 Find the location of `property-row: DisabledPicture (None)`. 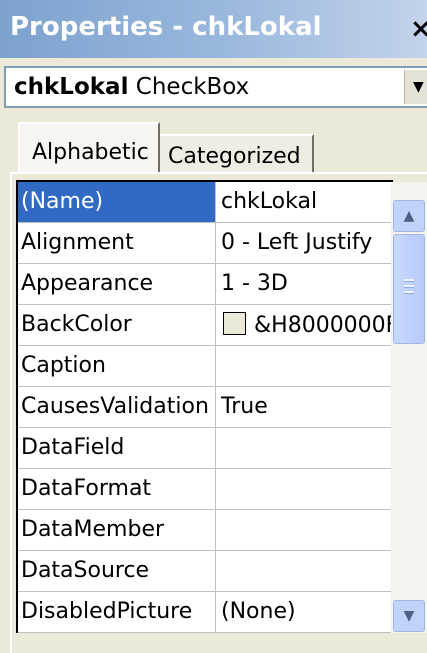

property-row: DisabledPicture (None) is located at coordinates (205, 612).